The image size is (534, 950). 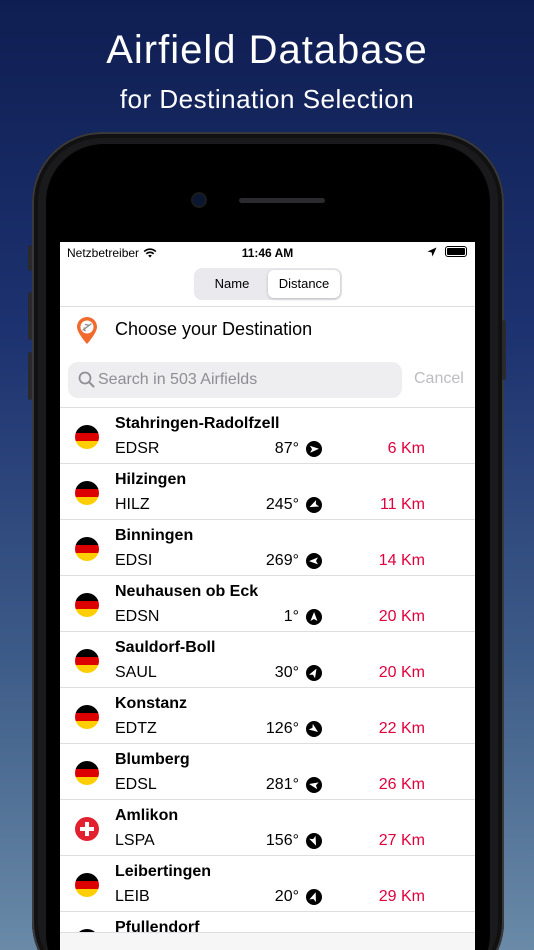 I want to click on airfield-name: Blumberg, so click(x=152, y=759).